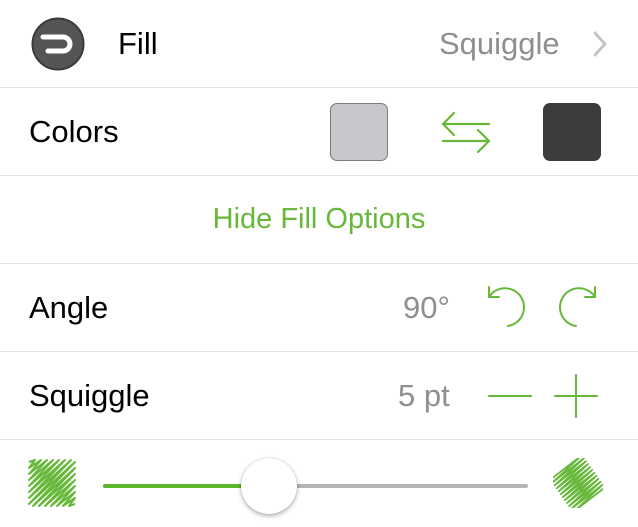 The height and width of the screenshot is (527, 638). Describe the element at coordinates (508, 308) in the screenshot. I see `rotate-ccw-icon` at that location.